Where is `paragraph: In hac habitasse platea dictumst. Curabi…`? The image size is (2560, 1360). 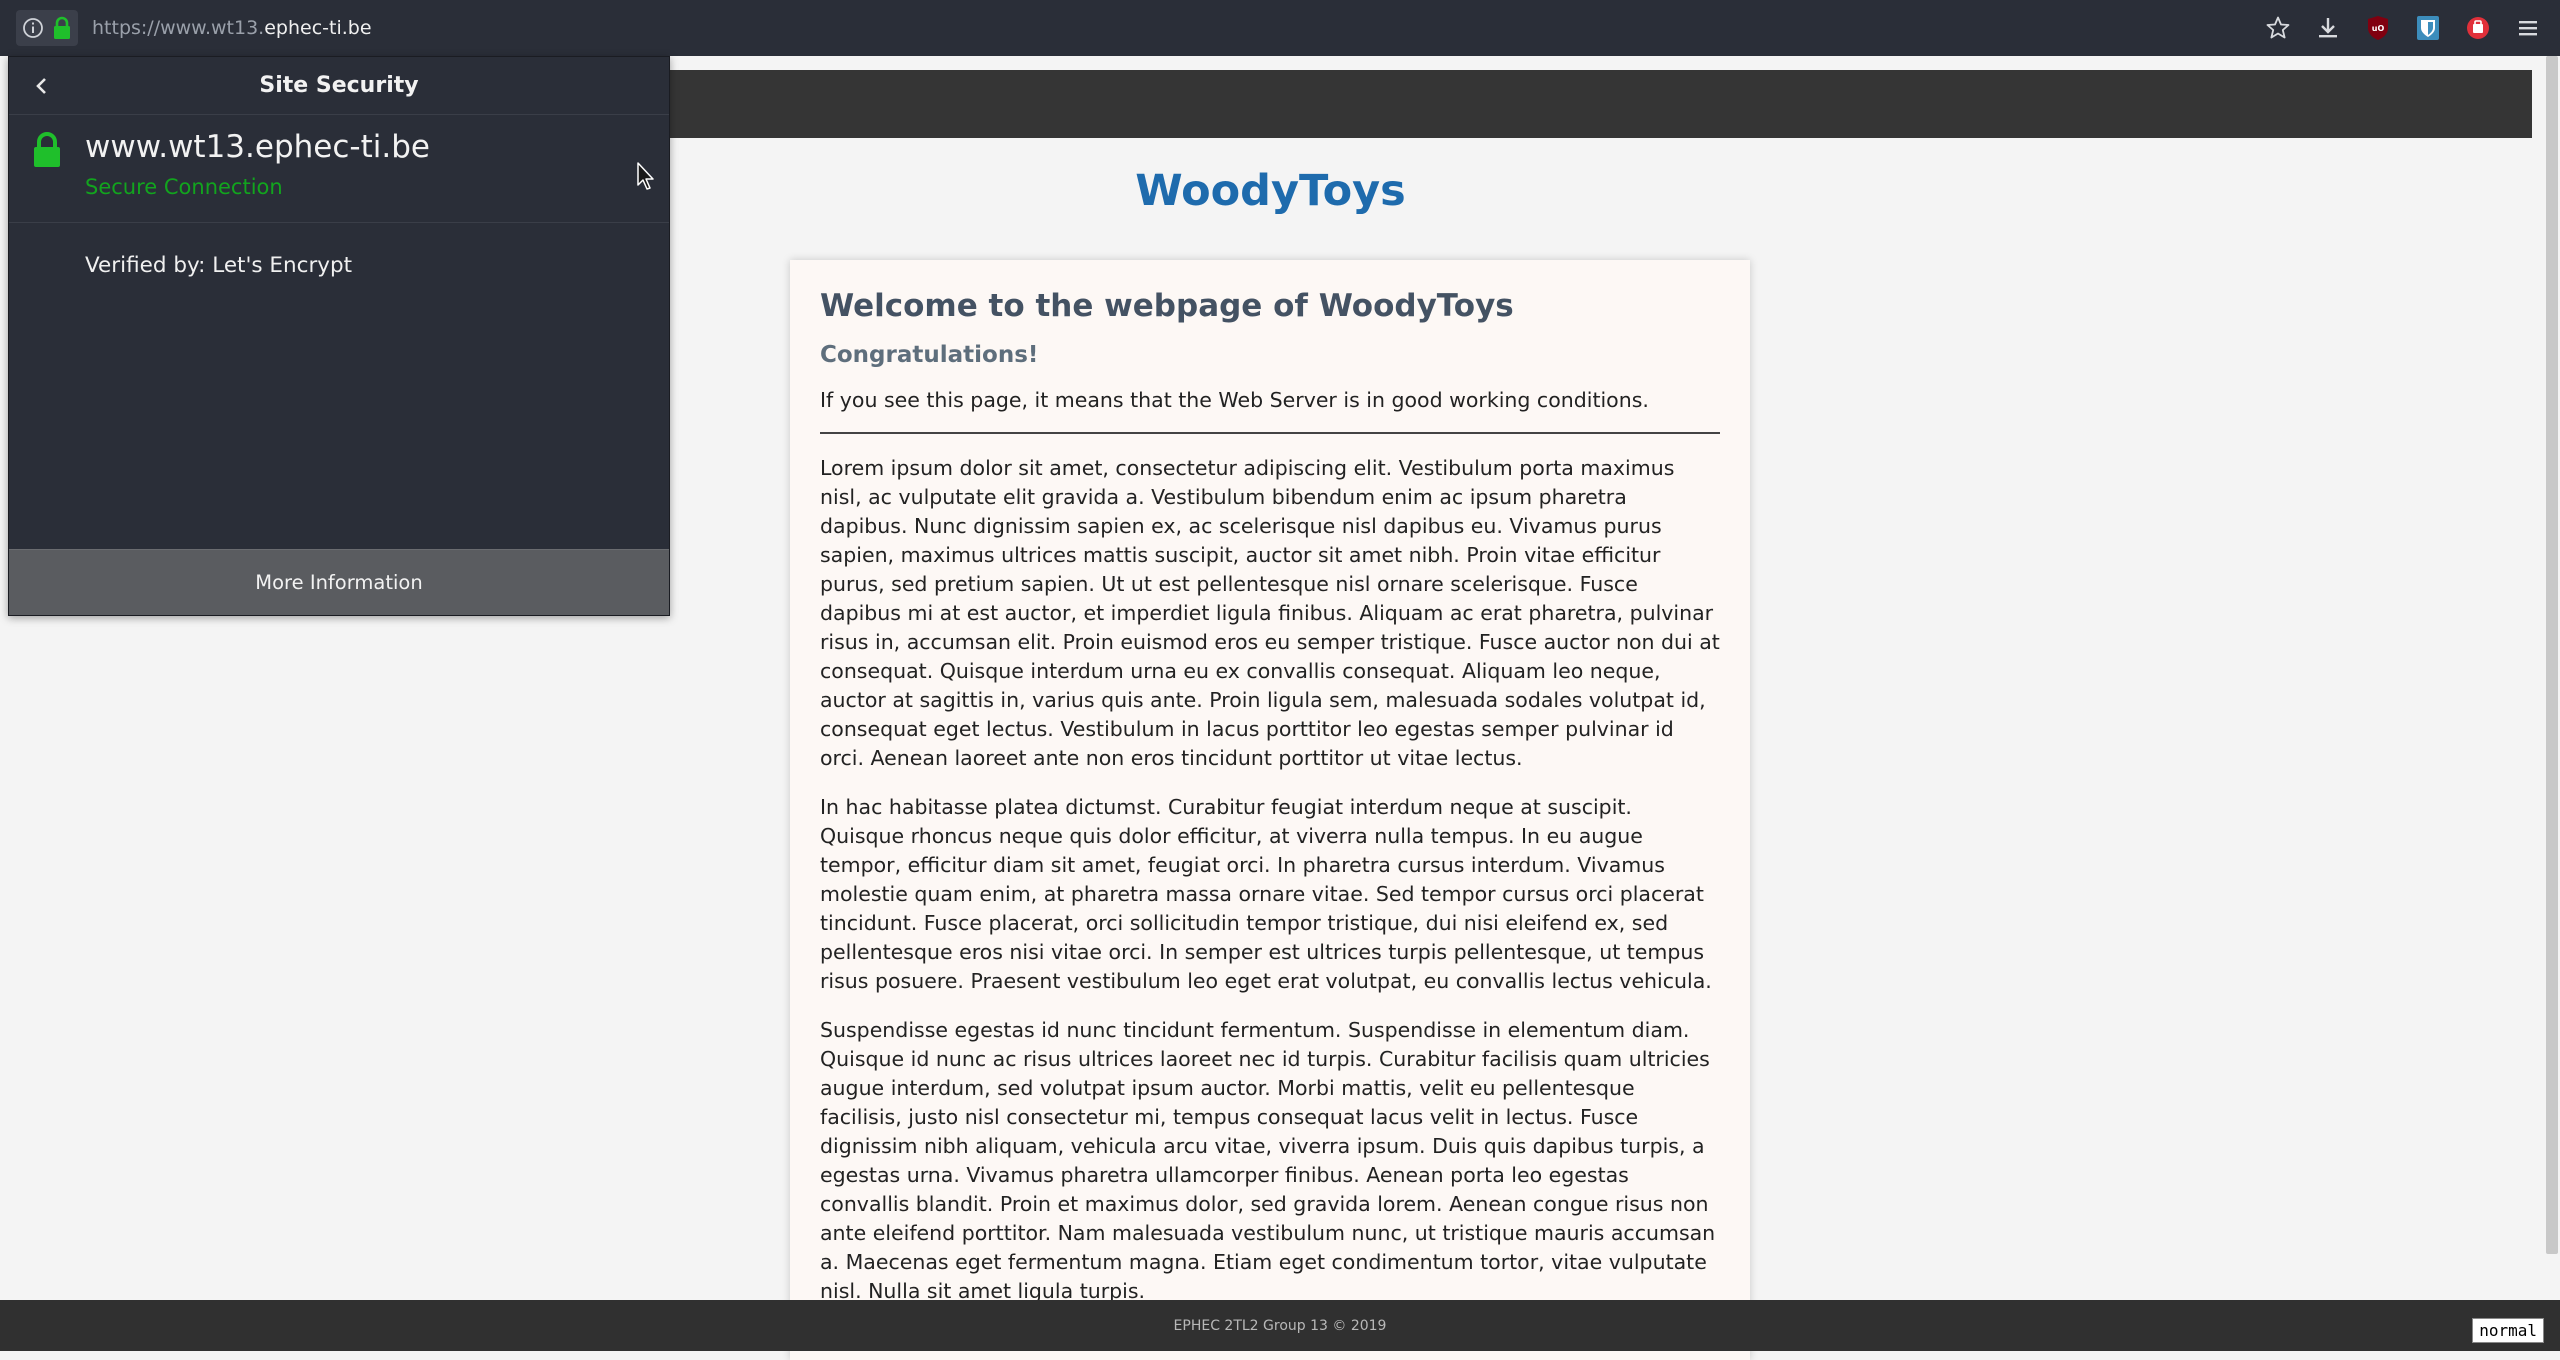
paragraph: In hac habitasse platea dictumst. Curabi… is located at coordinates (1266, 894).